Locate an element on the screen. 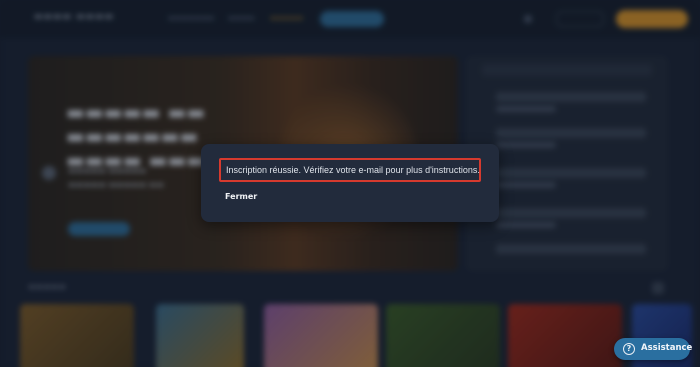 The height and width of the screenshot is (367, 700). close-button: Fermer is located at coordinates (241, 196).